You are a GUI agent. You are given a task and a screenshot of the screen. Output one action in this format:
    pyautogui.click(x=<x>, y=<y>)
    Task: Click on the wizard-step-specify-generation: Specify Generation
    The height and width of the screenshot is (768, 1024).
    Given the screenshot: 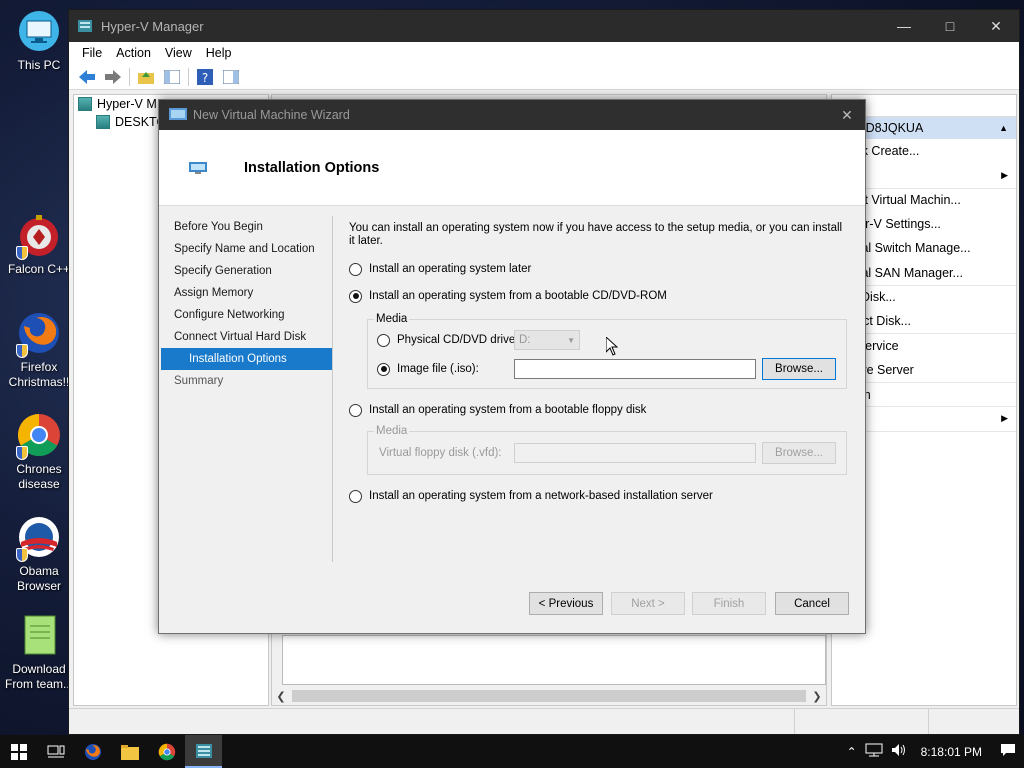 What is the action you would take?
    pyautogui.click(x=247, y=271)
    